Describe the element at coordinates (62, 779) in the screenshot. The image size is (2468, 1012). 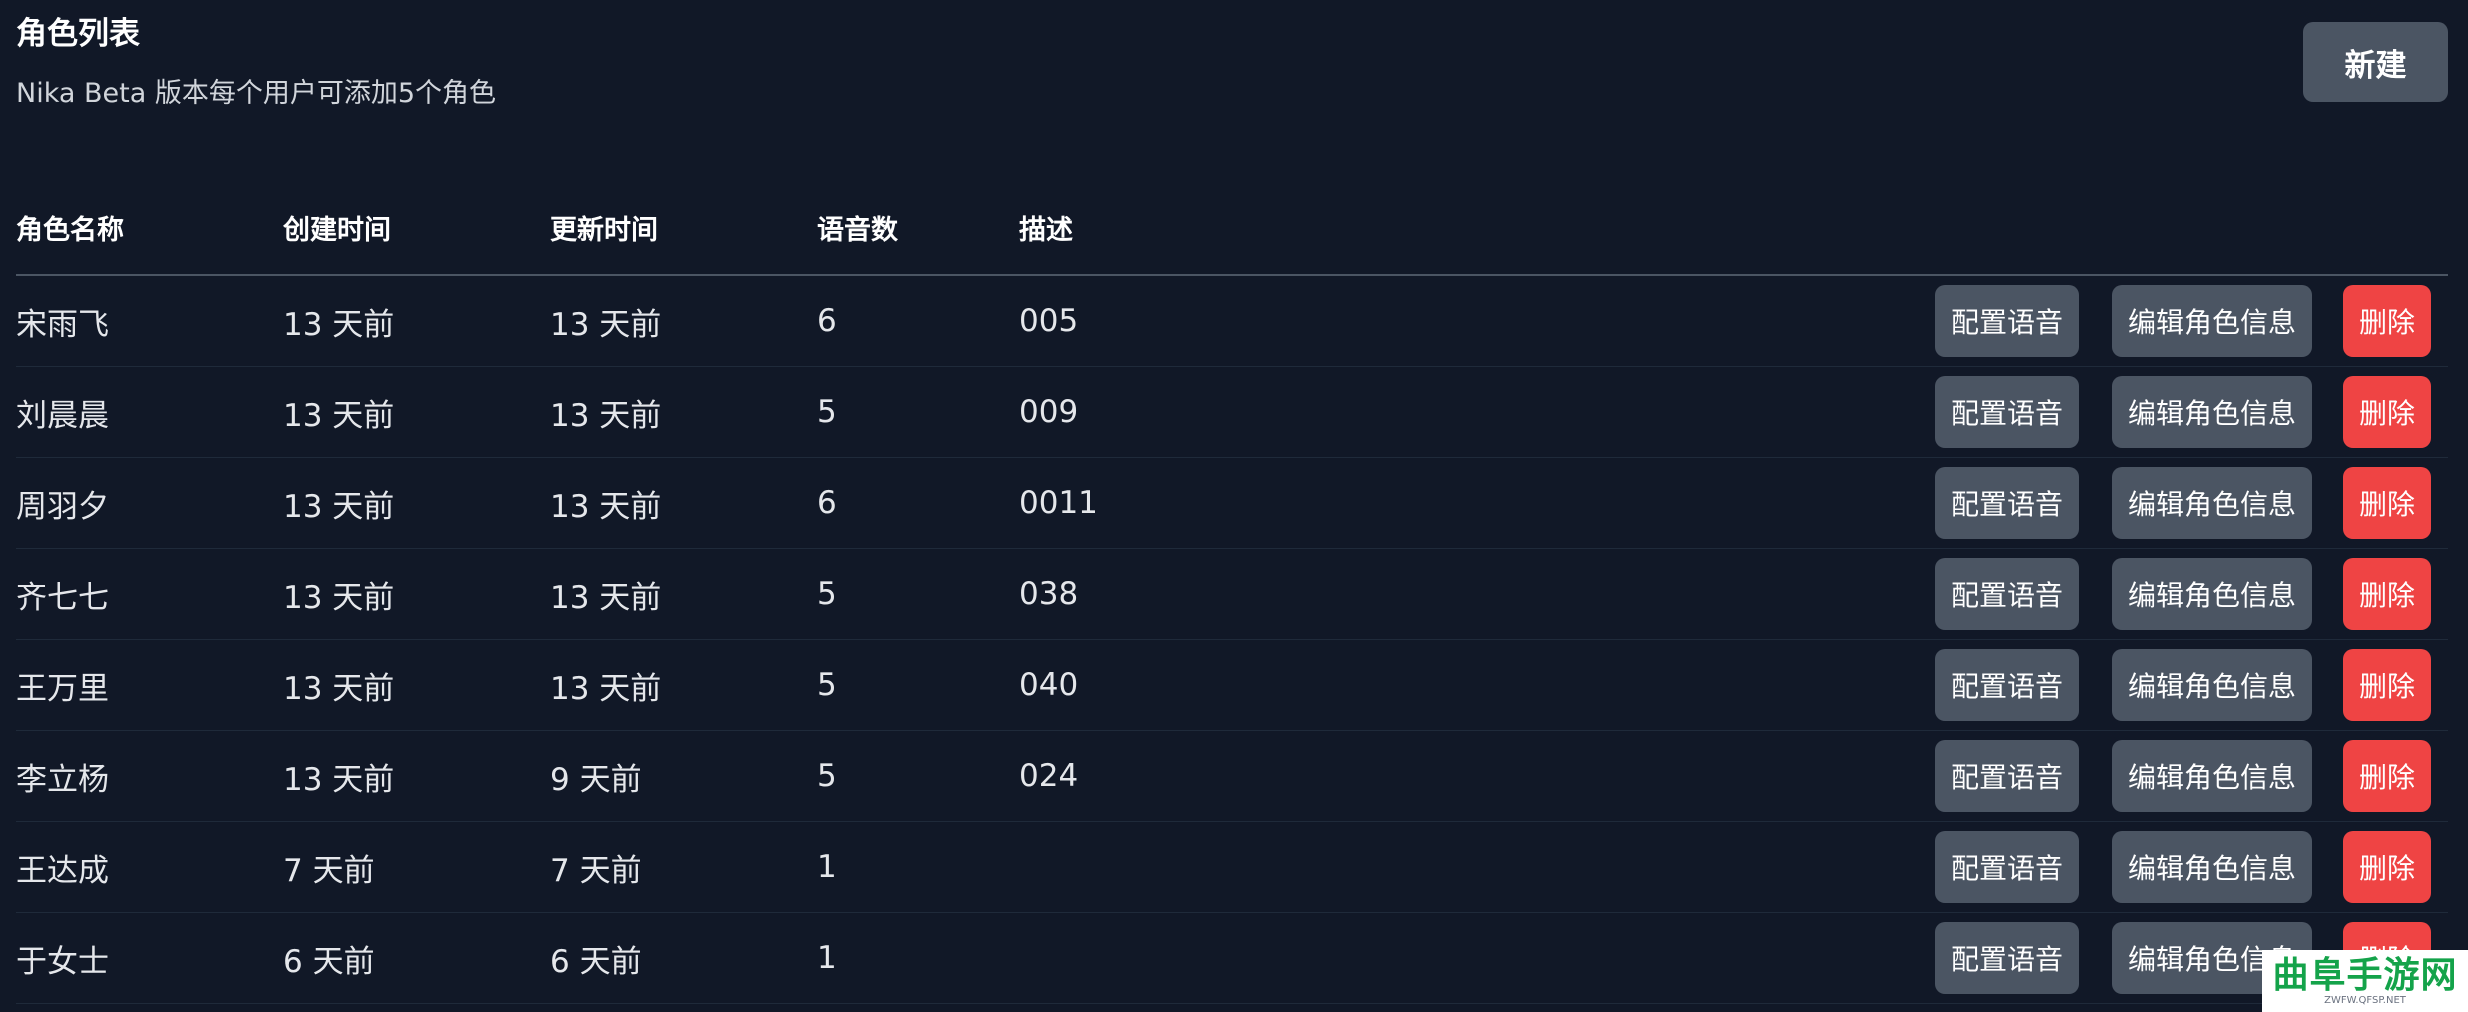
I see `role-name-cell: 李立杨` at that location.